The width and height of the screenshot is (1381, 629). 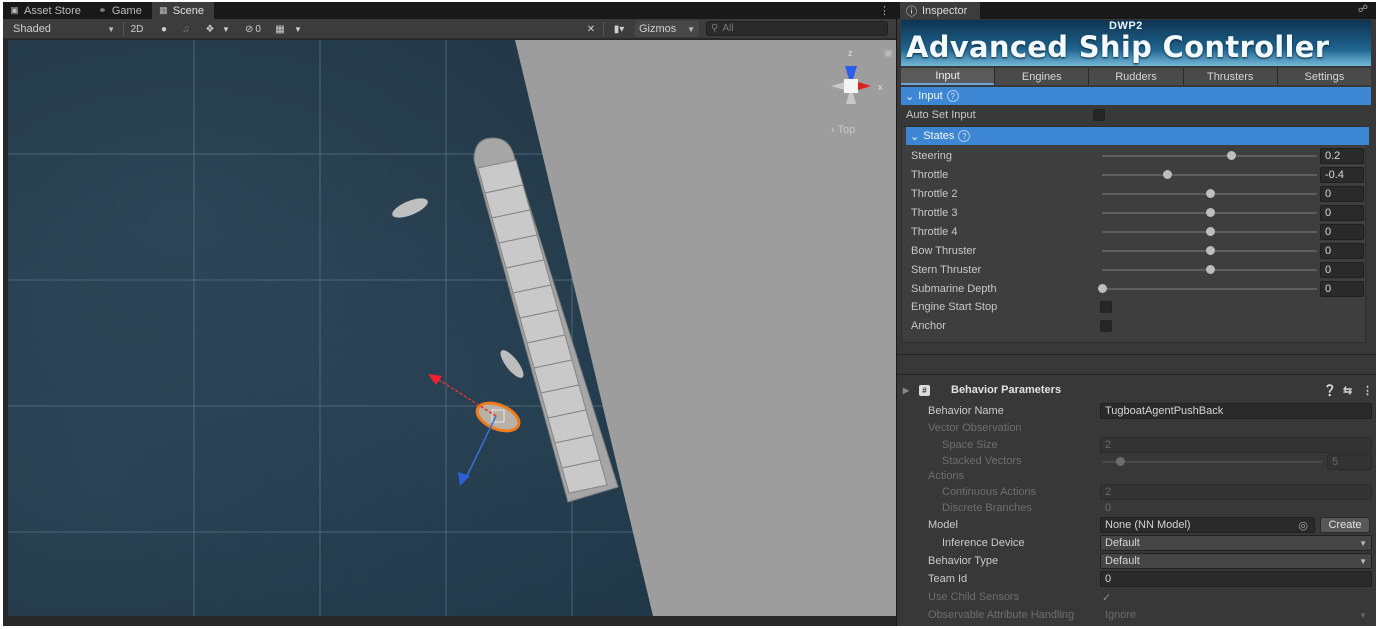 I want to click on behavior-name-label: Behavior Name, so click(x=966, y=411).